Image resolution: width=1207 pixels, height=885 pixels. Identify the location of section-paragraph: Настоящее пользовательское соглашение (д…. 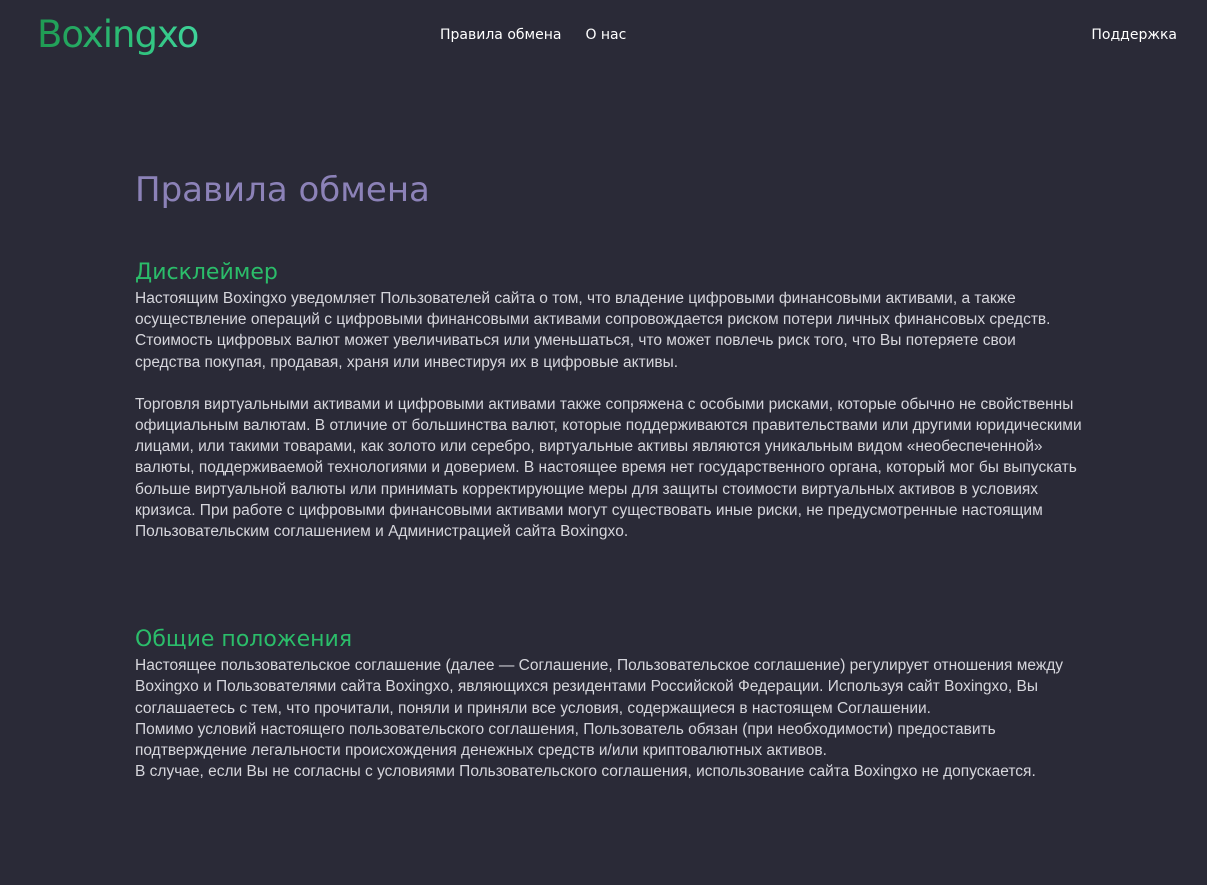
(599, 687).